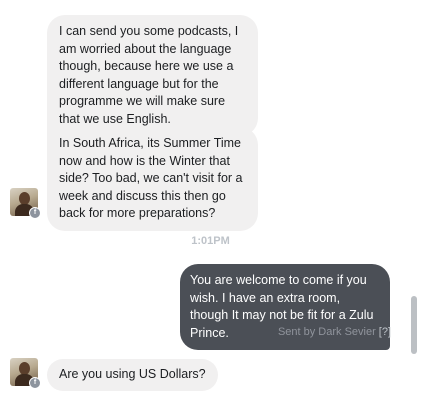  What do you see at coordinates (385, 332) in the screenshot?
I see `help-link: [?]` at bounding box center [385, 332].